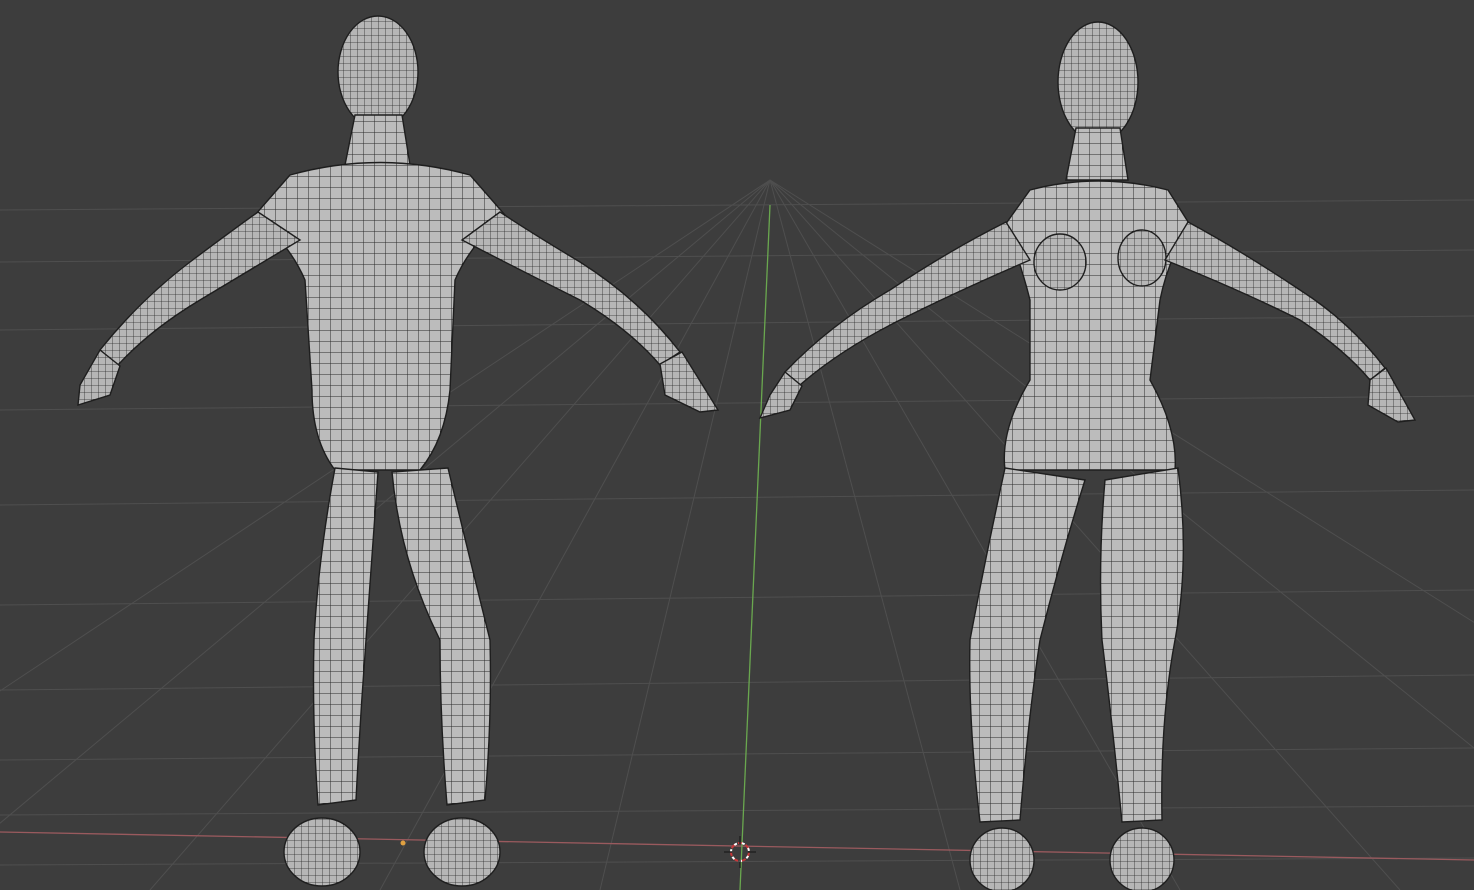 The width and height of the screenshot is (1474, 890). I want to click on female-foot-left, so click(1002, 858).